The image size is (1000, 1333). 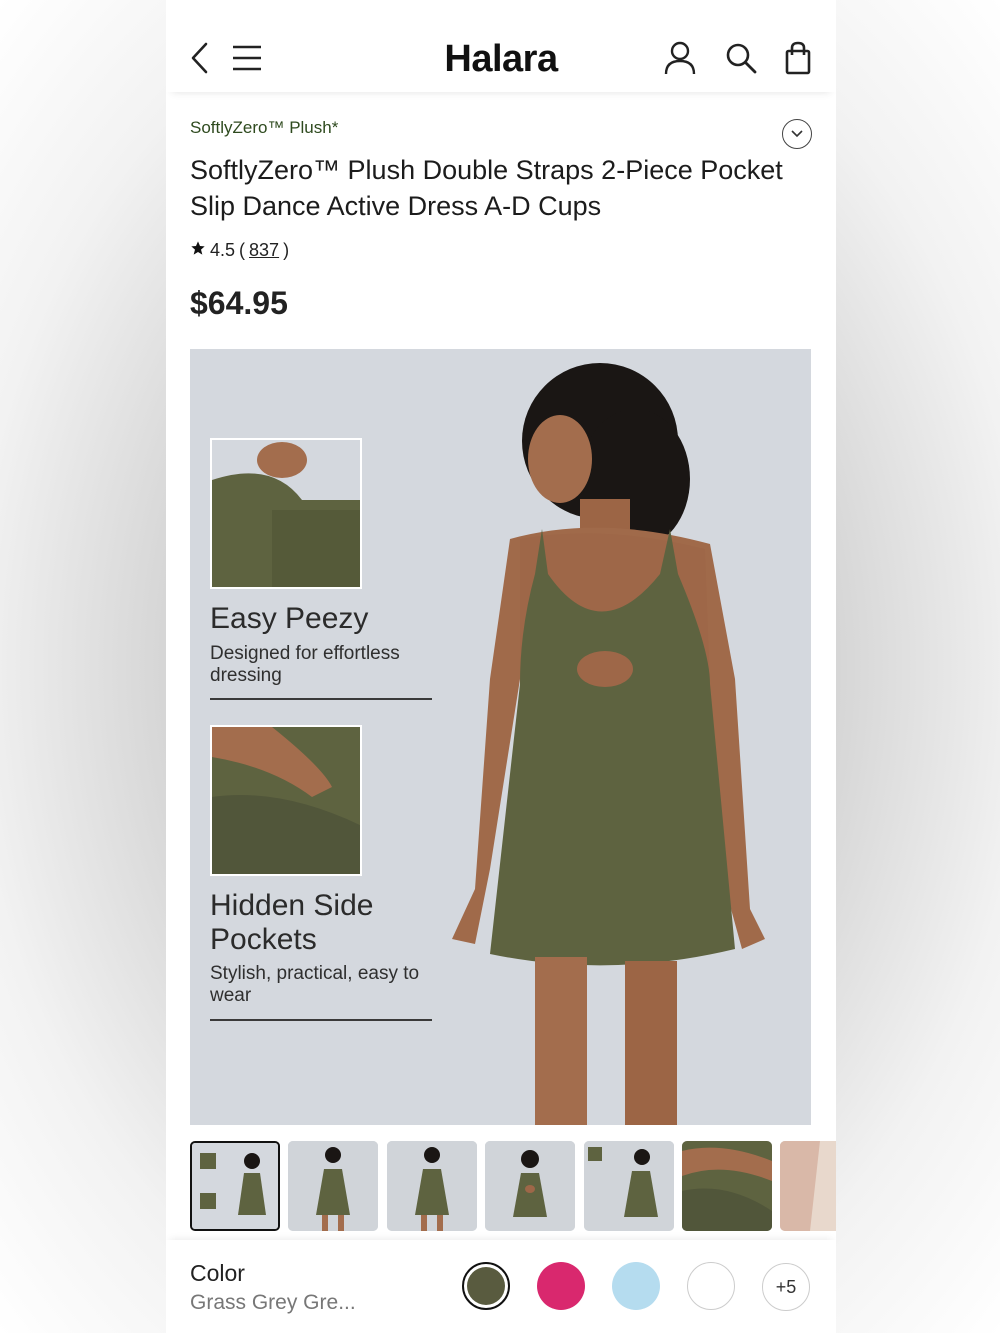 I want to click on product-price: $64.95, so click(x=239, y=303).